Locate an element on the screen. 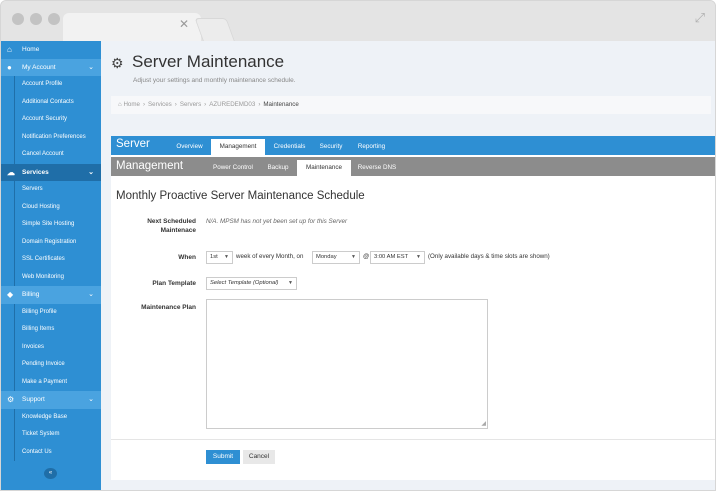  window-close-dot is located at coordinates (18, 19).